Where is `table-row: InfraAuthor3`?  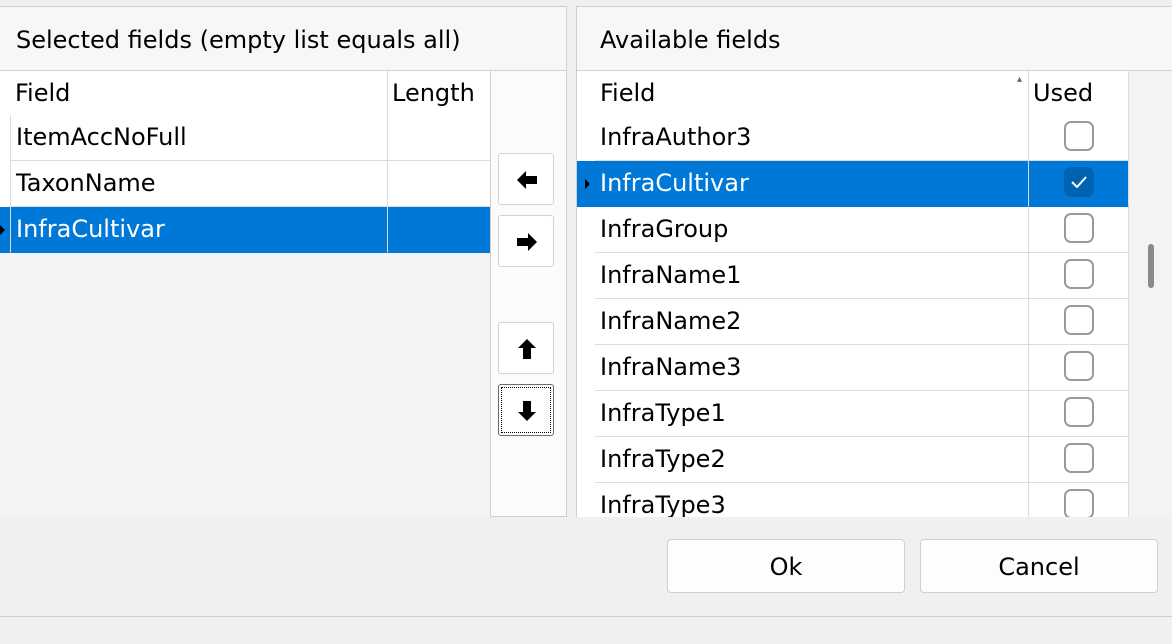
table-row: InfraAuthor3 is located at coordinates (853, 138).